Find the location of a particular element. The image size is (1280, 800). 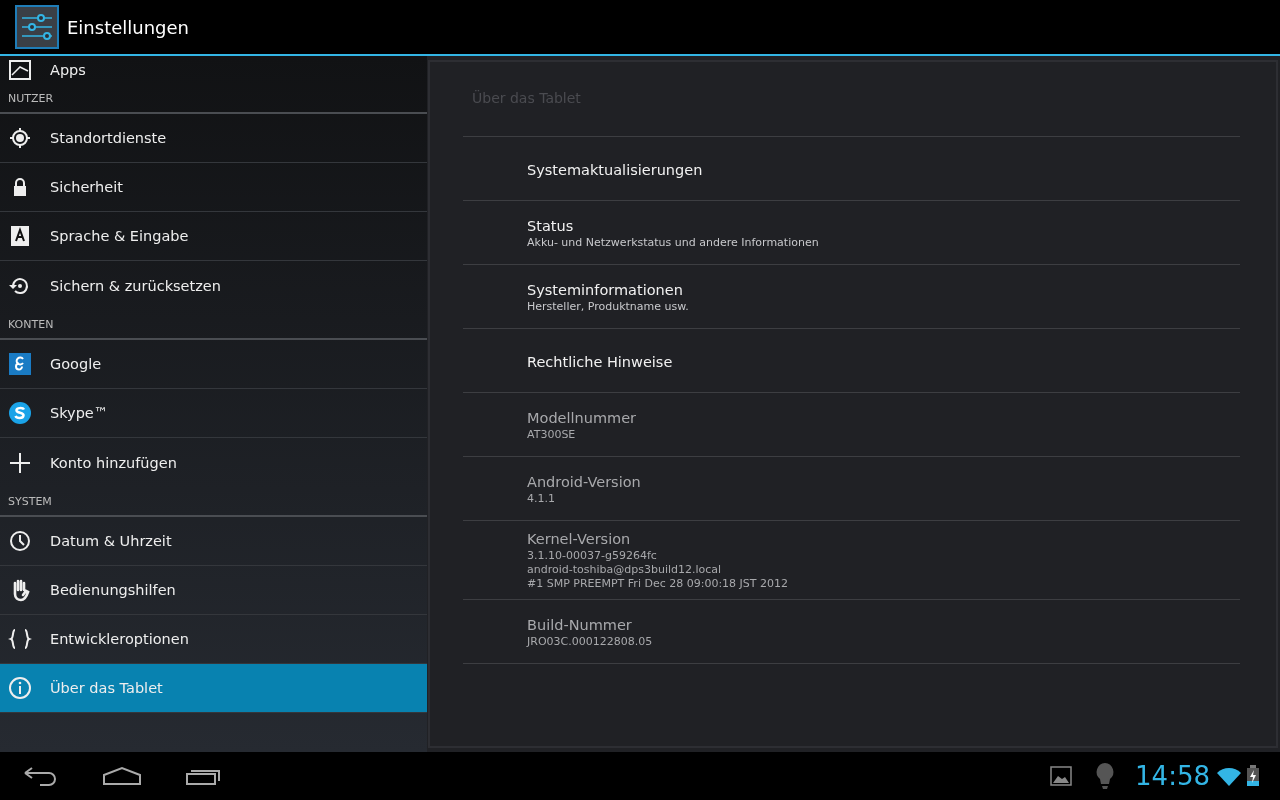

row-summary: JRO03C.000122808.05 is located at coordinates (590, 641).